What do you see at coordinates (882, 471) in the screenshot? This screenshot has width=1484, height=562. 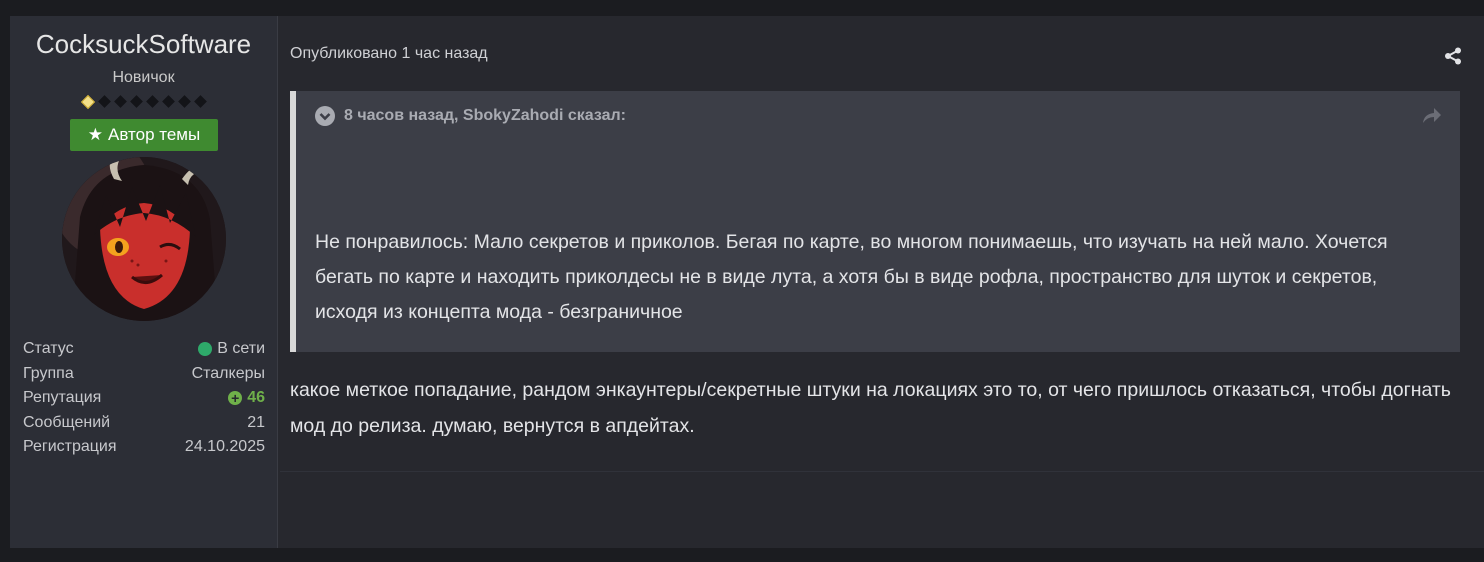 I see `post-divider` at bounding box center [882, 471].